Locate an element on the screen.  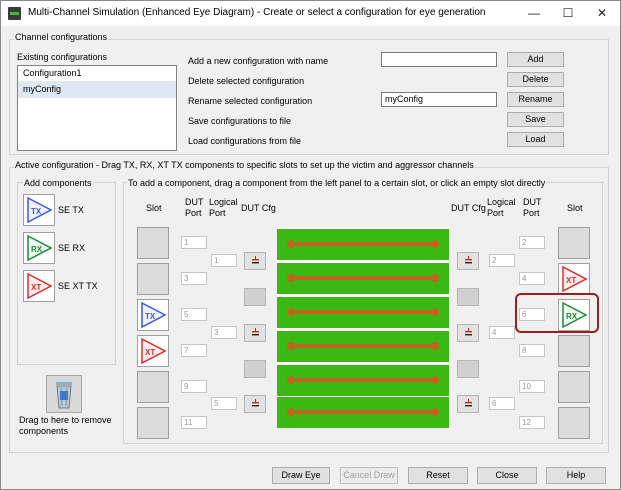
right-slot-4: XT is located at coordinates (574, 279).